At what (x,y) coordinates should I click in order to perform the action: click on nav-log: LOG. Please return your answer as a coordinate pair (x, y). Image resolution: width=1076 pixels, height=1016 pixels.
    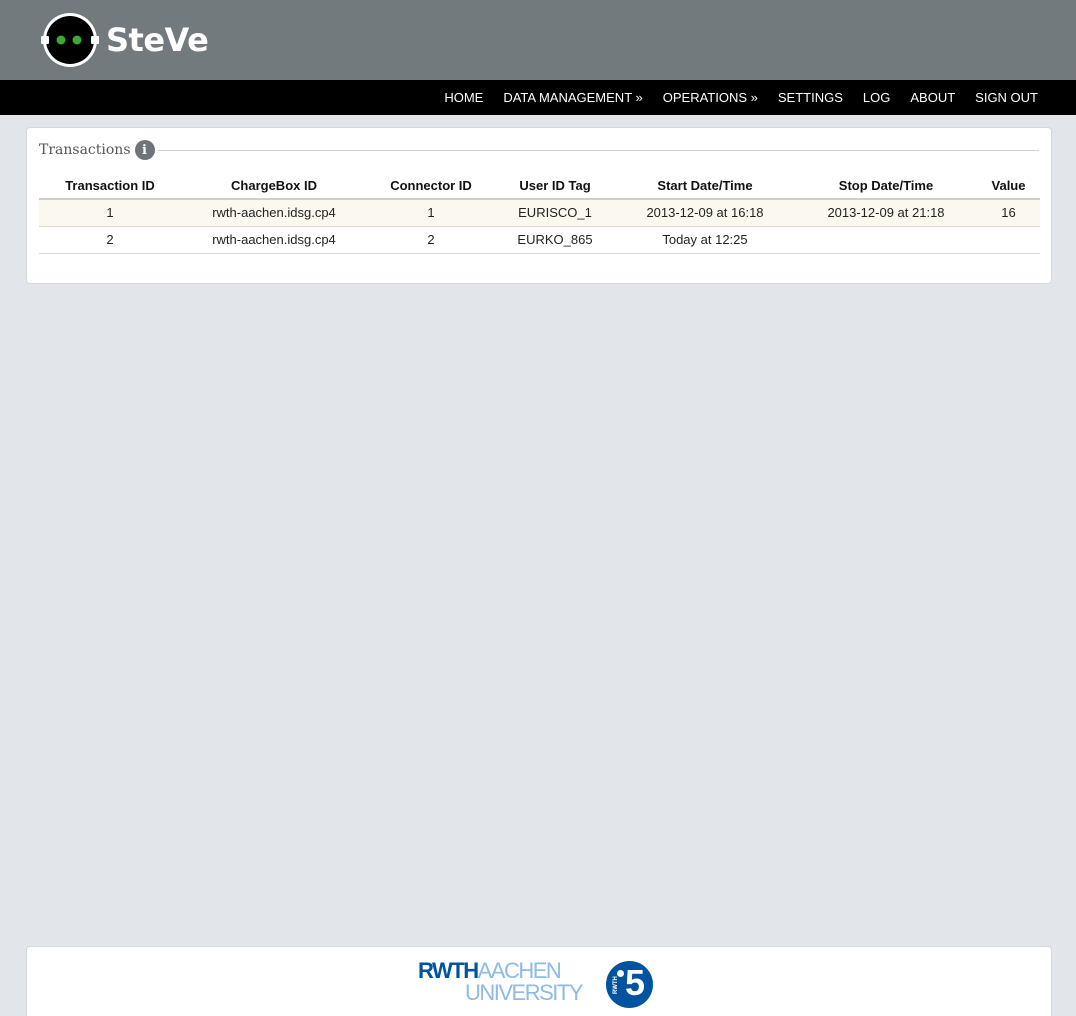
    Looking at the image, I should click on (876, 97).